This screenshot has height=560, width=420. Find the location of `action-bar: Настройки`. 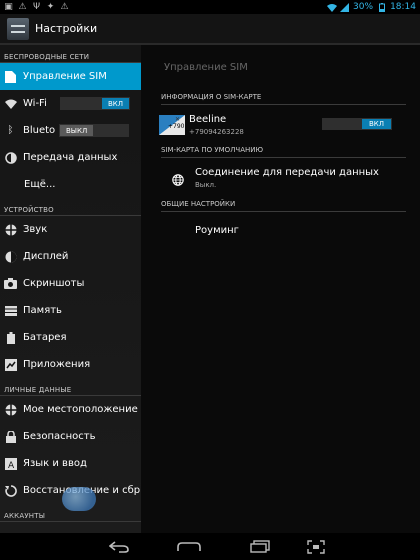

action-bar: Настройки is located at coordinates (210, 29).